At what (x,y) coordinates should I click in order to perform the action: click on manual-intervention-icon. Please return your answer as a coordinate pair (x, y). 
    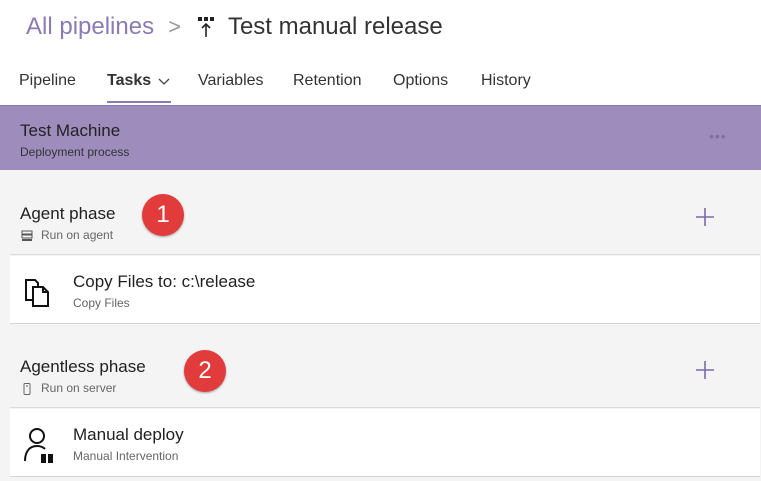
    Looking at the image, I should click on (39, 445).